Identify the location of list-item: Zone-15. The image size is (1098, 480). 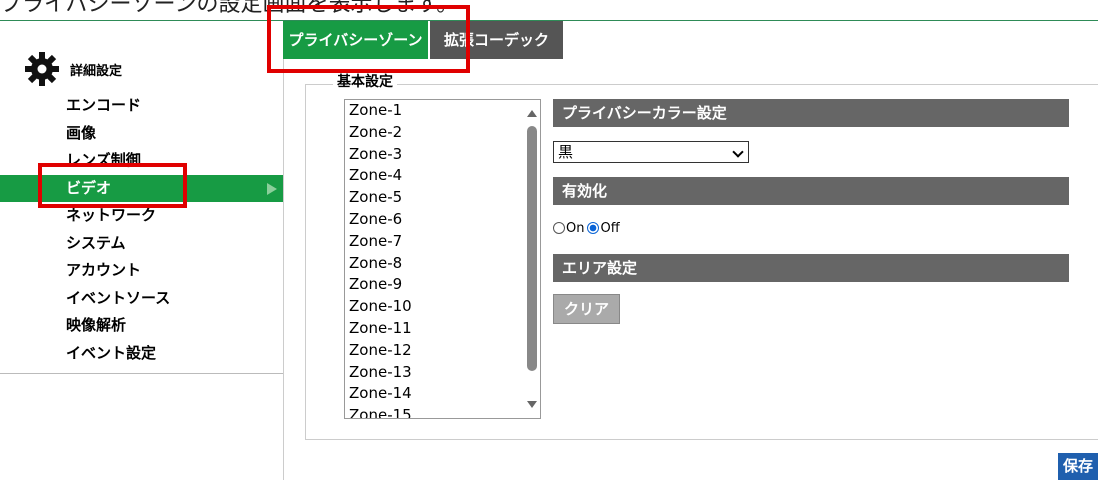
(442, 411).